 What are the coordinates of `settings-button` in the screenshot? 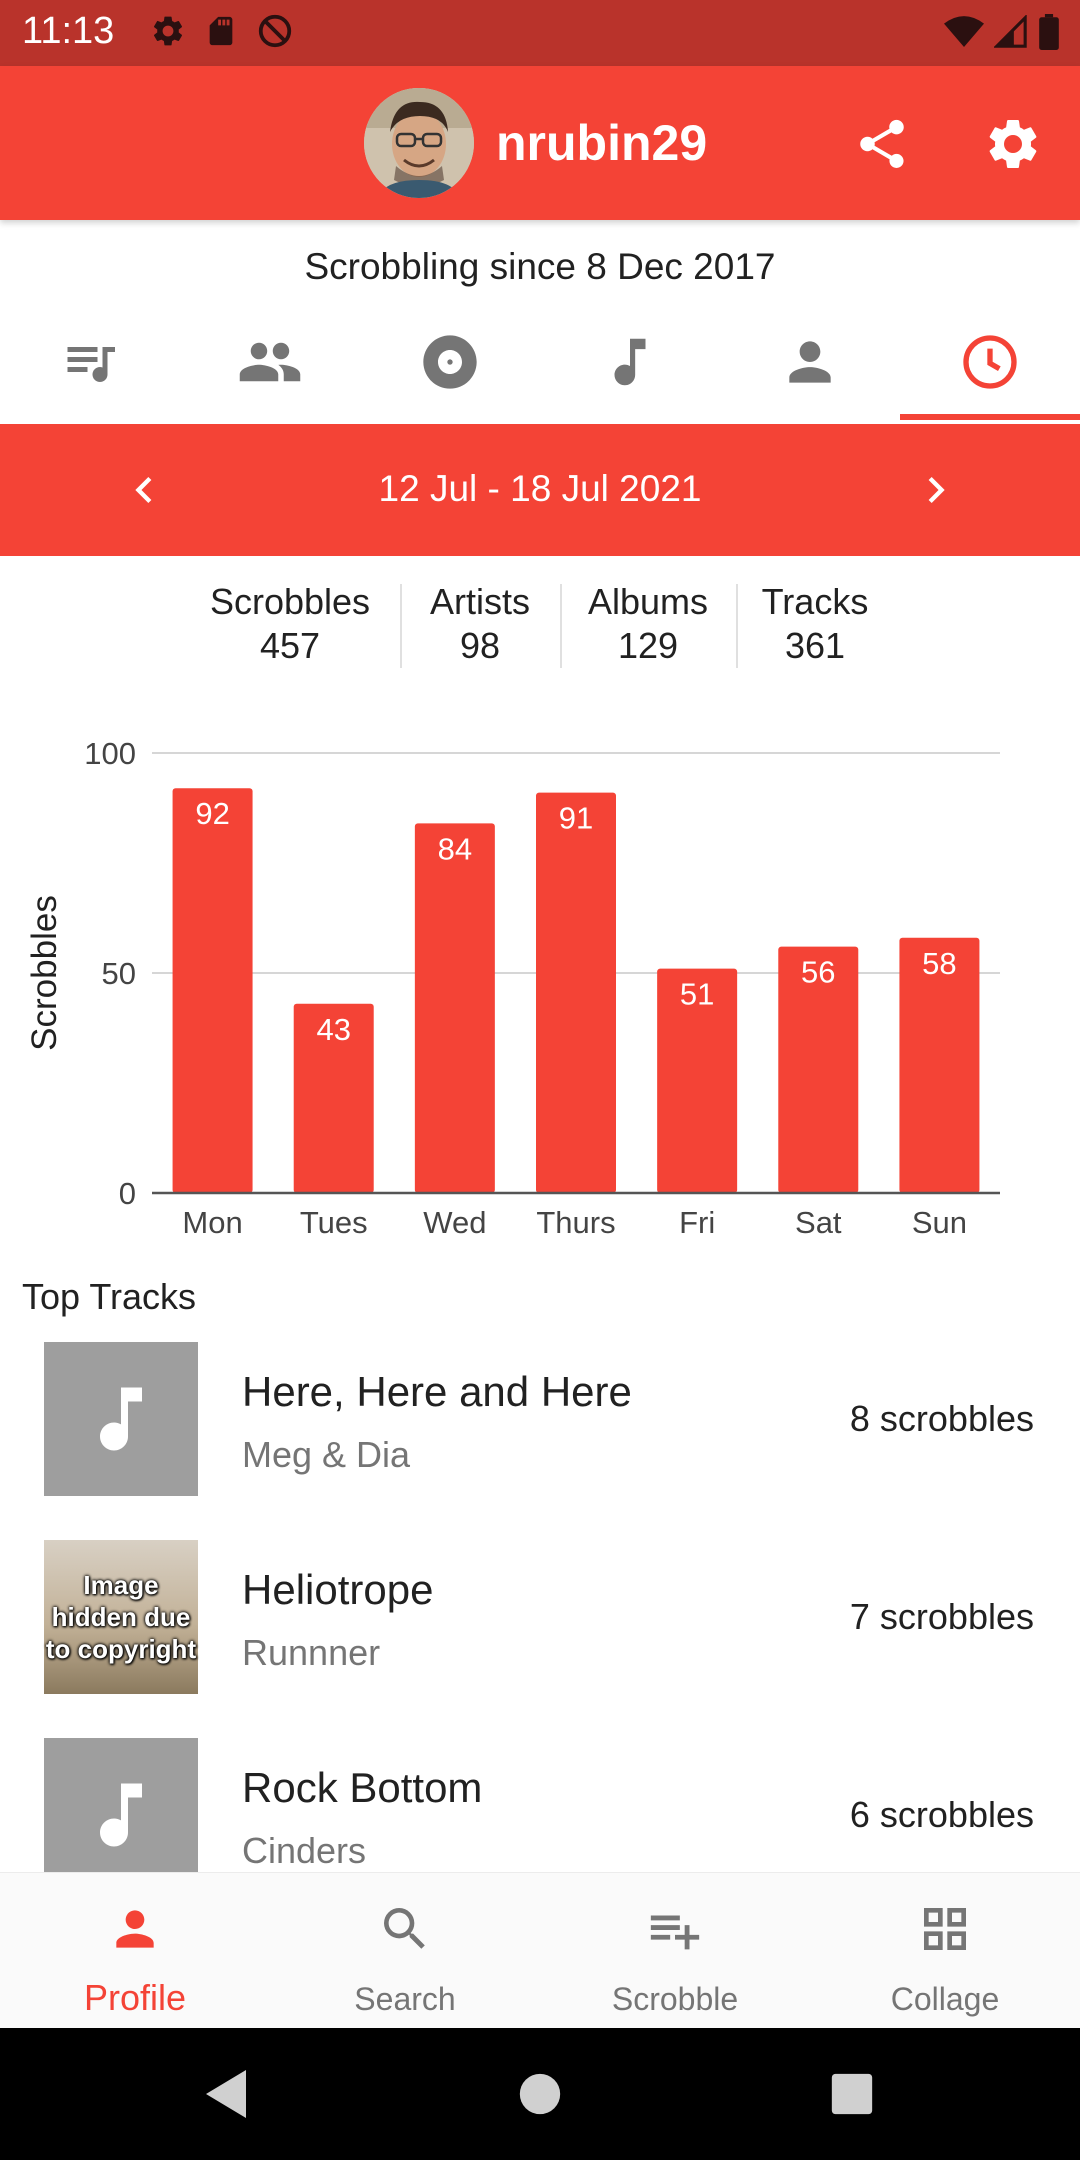 It's located at (1013, 144).